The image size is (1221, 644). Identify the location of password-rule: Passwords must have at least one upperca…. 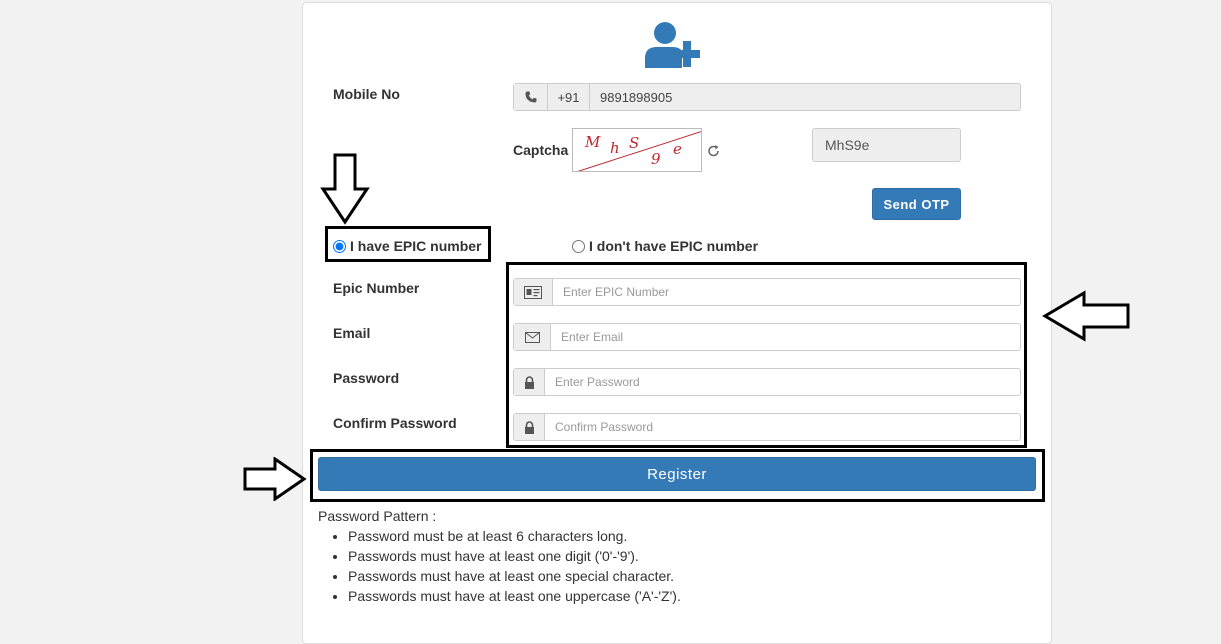
(514, 596).